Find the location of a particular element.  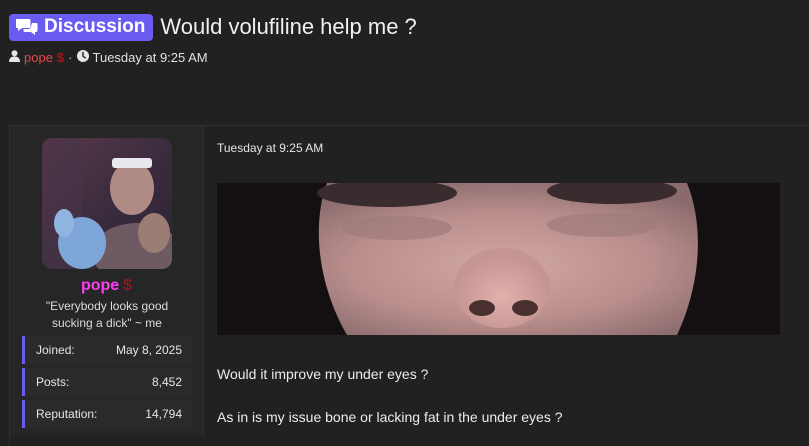

title-row: Discussion Would volufiline help me ? is located at coordinates (404, 27).